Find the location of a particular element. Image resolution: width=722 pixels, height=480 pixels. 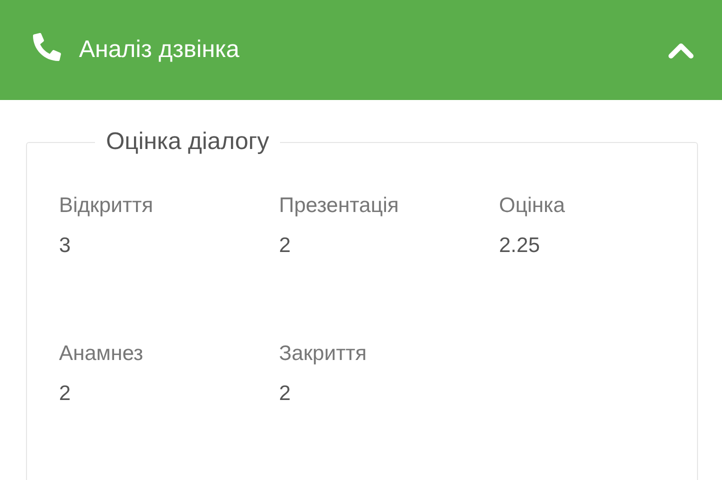

panel-title: Аналіз дзвінка is located at coordinates (159, 50).